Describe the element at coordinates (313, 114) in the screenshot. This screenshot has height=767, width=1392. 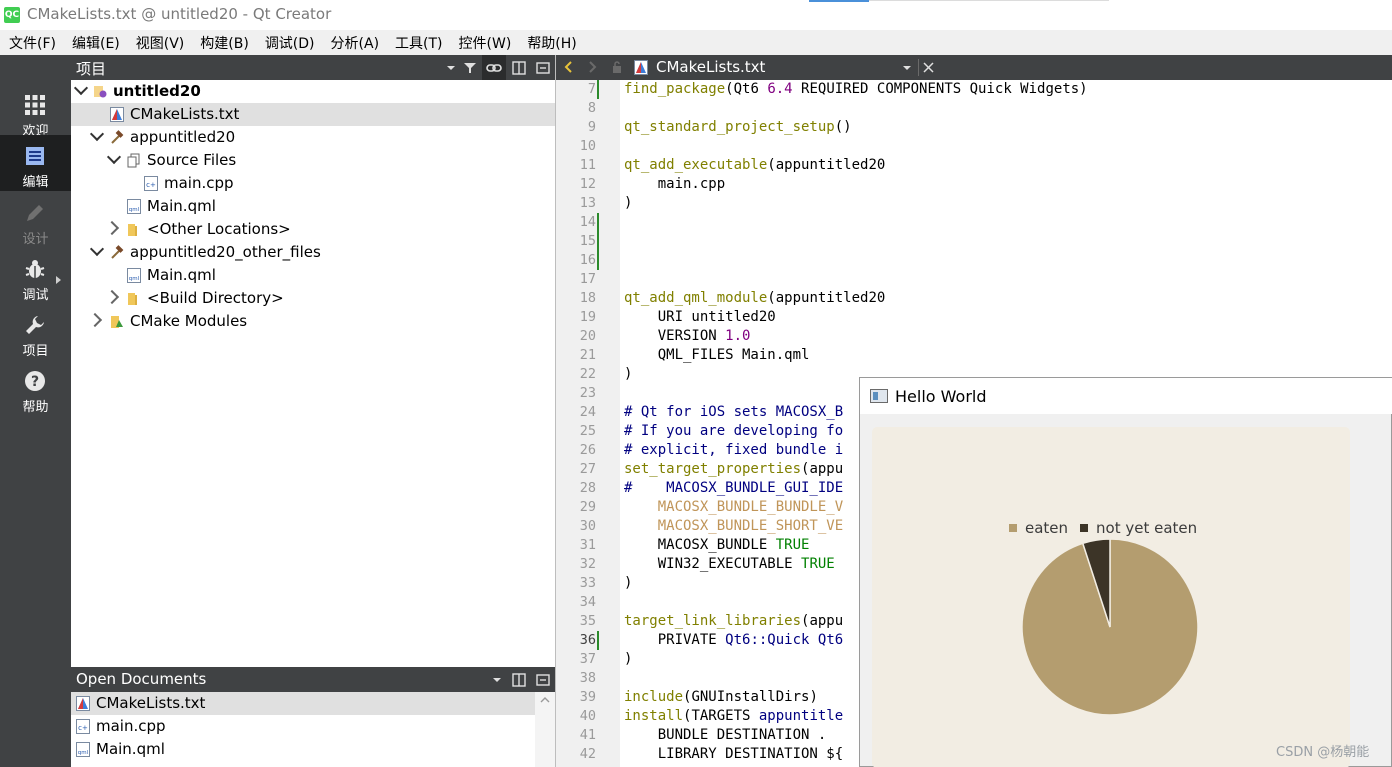
I see `tree-item-cmakelists: CMakeLists.txt` at that location.